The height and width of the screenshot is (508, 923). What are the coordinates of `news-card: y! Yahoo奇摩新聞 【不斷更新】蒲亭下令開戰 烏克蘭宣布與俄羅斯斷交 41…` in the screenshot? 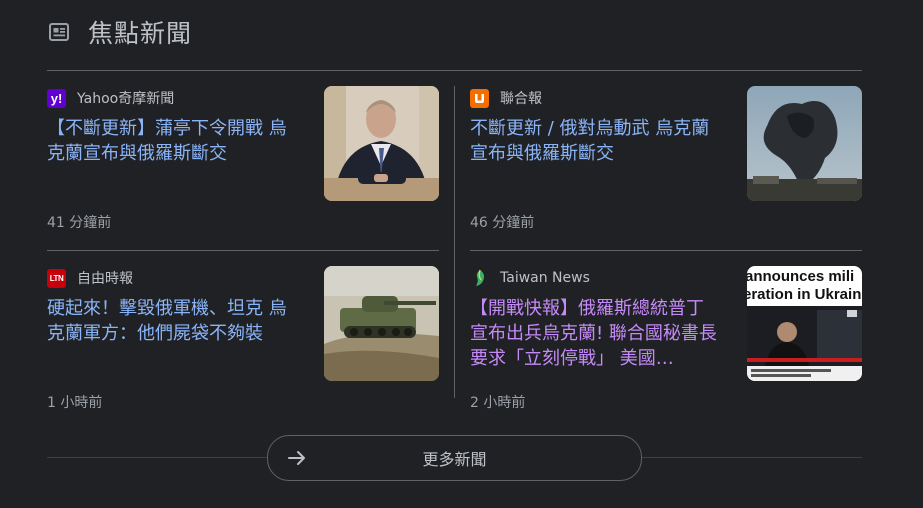 It's located at (243, 168).